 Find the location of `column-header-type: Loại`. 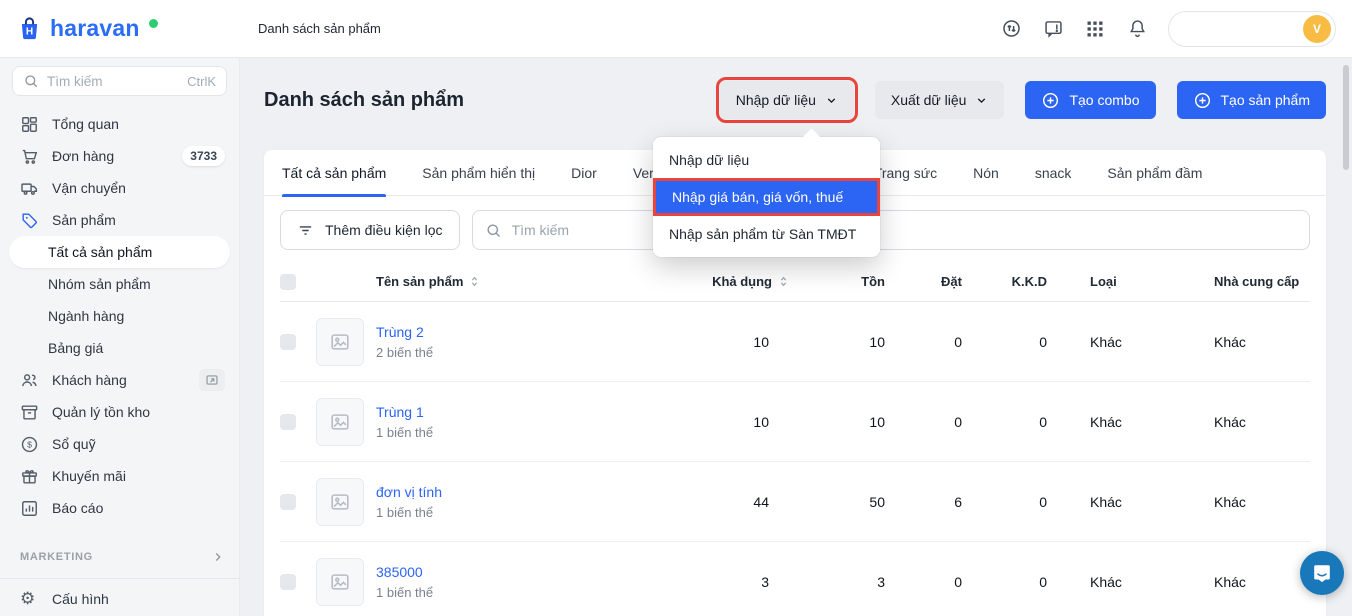

column-header-type: Loại is located at coordinates (1130, 281).